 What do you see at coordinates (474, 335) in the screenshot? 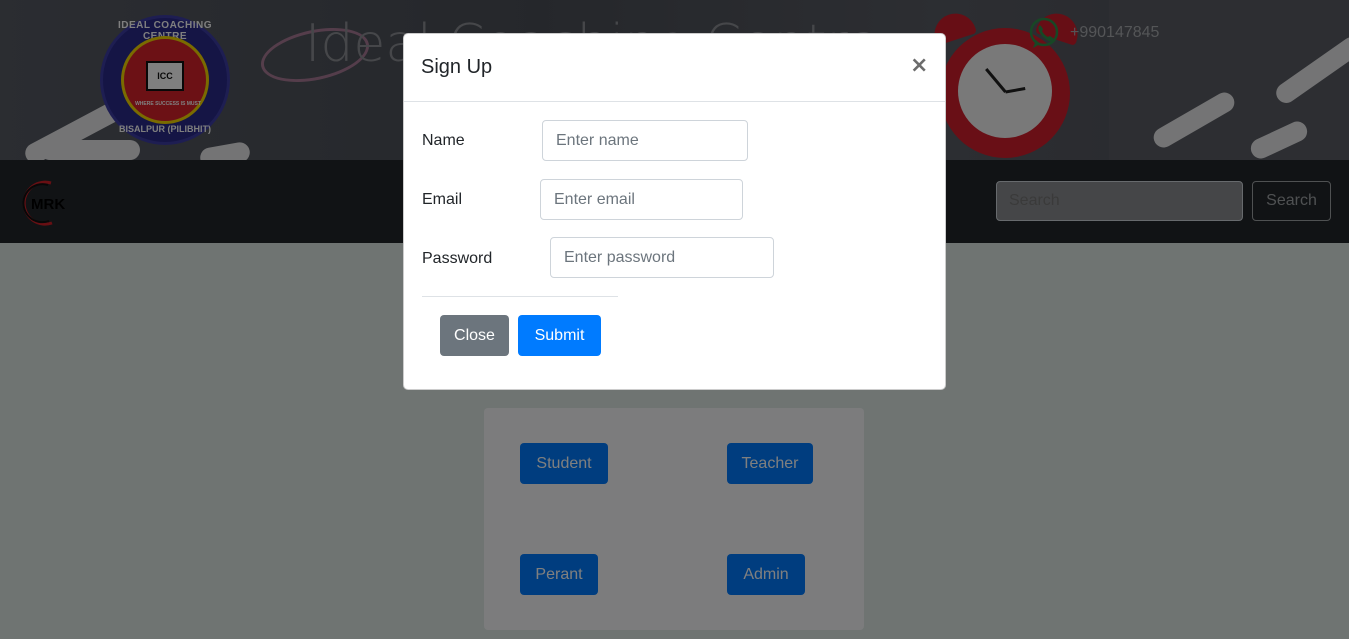
I see `close-button: Close` at bounding box center [474, 335].